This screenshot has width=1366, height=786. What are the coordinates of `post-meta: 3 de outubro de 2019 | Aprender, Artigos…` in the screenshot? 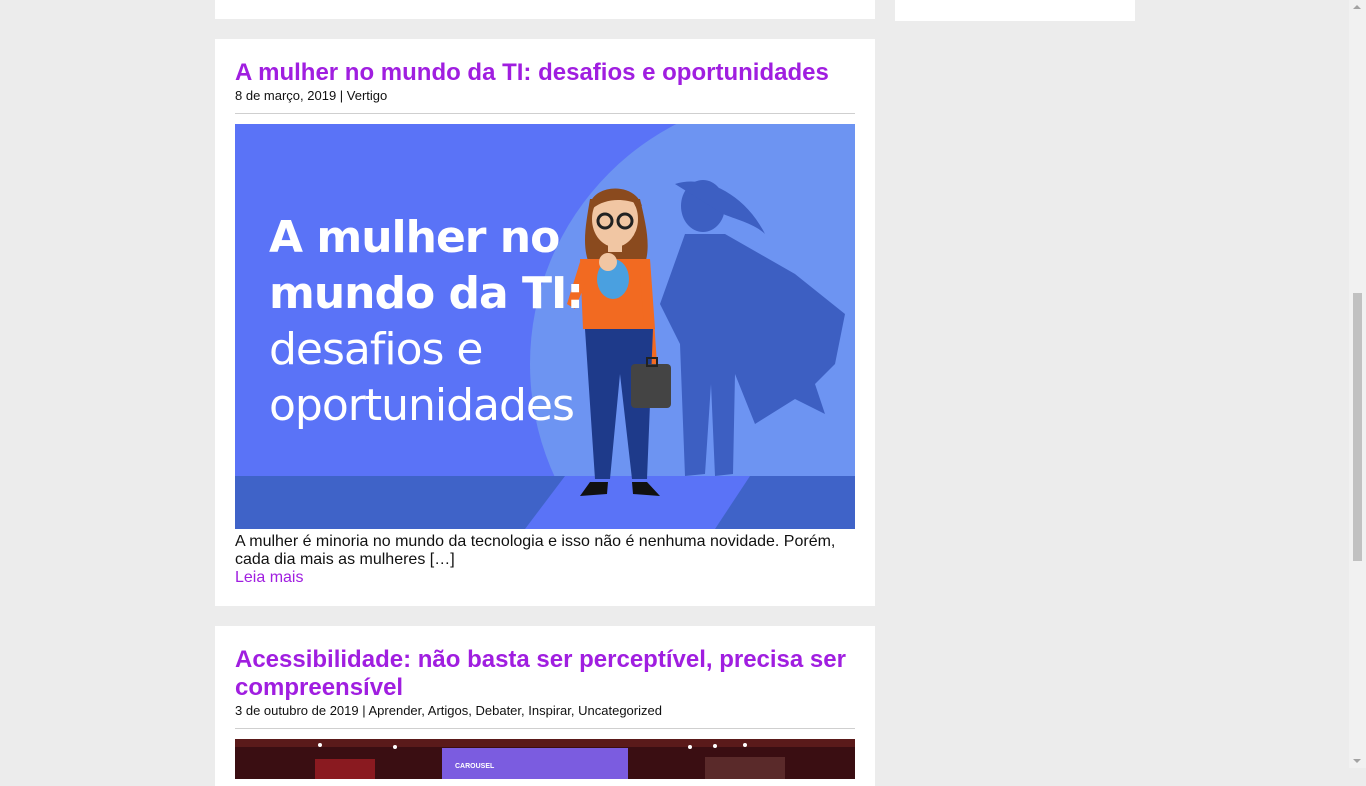 It's located at (448, 710).